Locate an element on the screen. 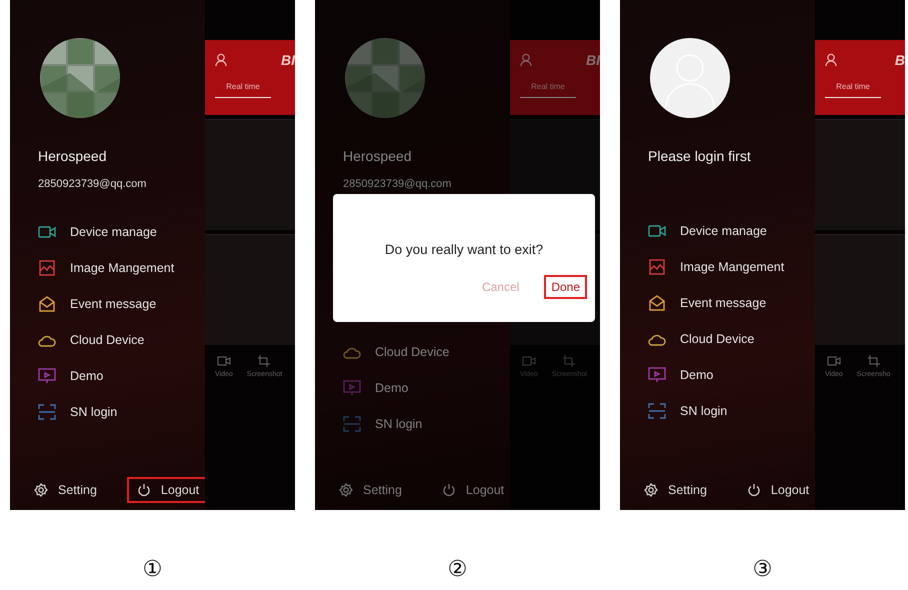 This screenshot has width=908, height=590. avatar-placeholder-icon is located at coordinates (690, 78).